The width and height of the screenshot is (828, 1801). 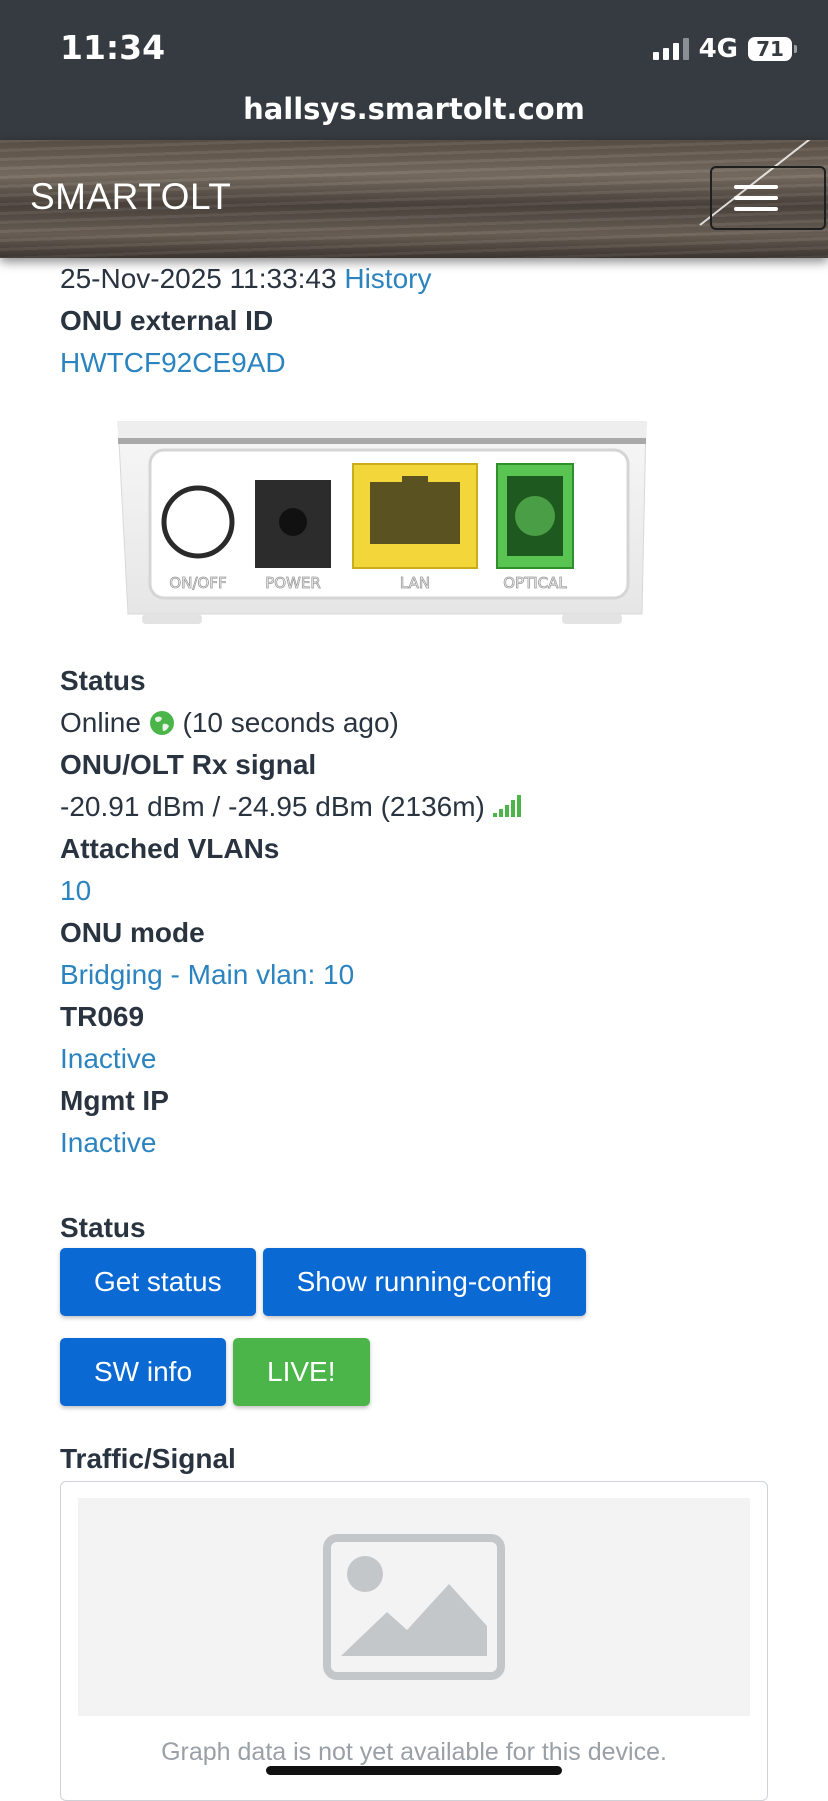 I want to click on get-status-button: Get status, so click(x=158, y=1282).